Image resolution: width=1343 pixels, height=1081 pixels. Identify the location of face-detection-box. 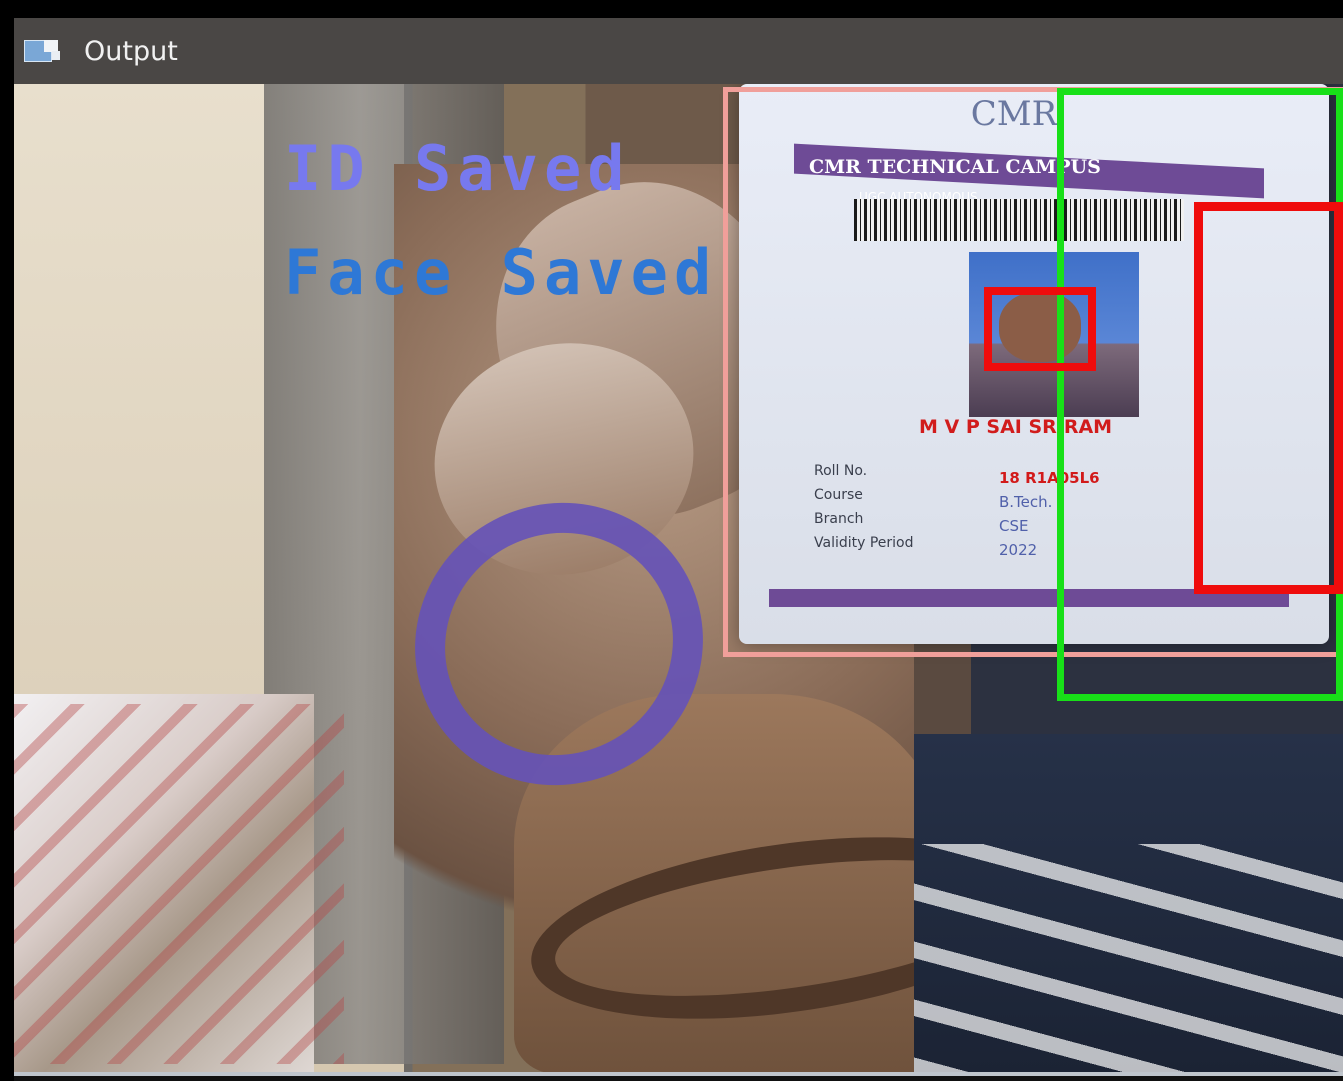
(1040, 329).